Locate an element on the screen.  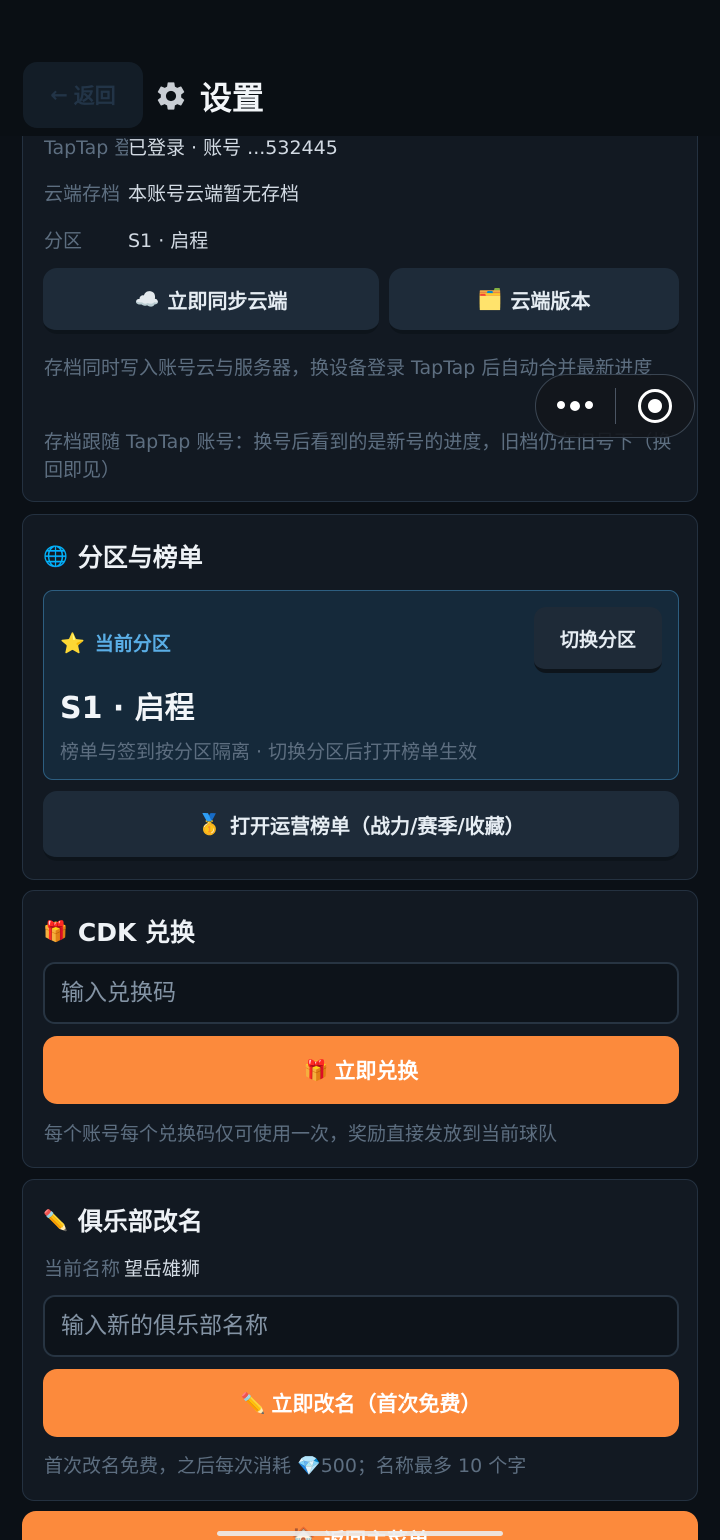
home-indicator is located at coordinates (360, 1533).